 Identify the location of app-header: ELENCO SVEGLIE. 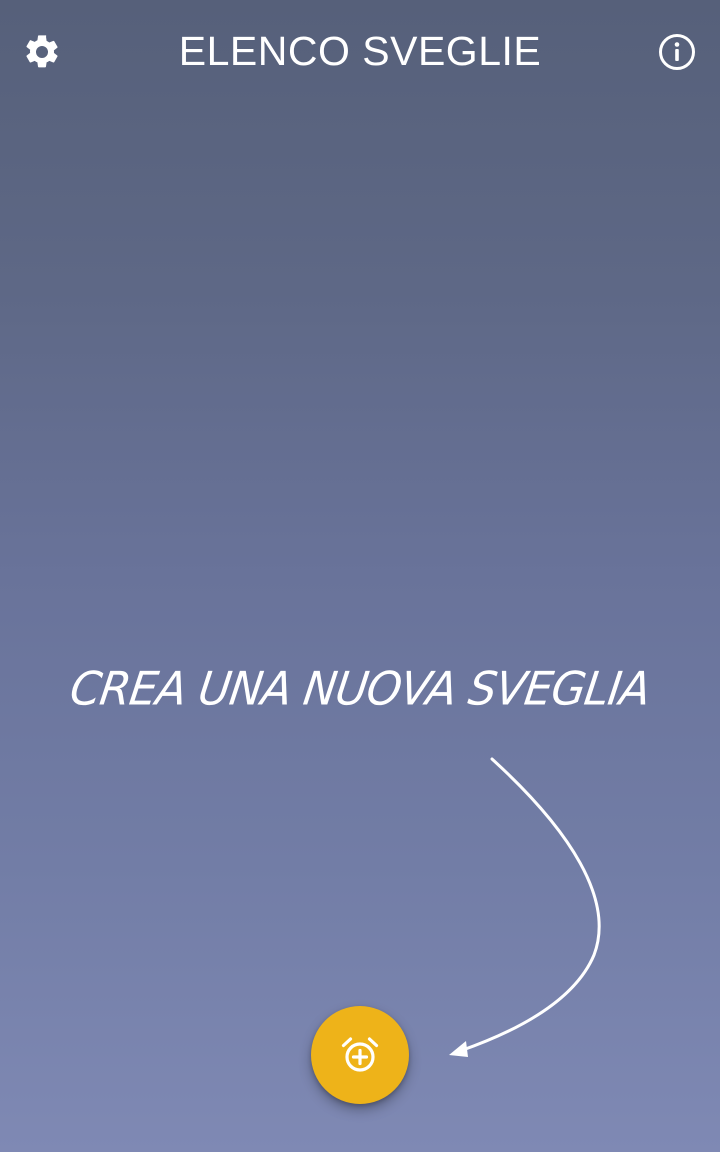
(360, 54).